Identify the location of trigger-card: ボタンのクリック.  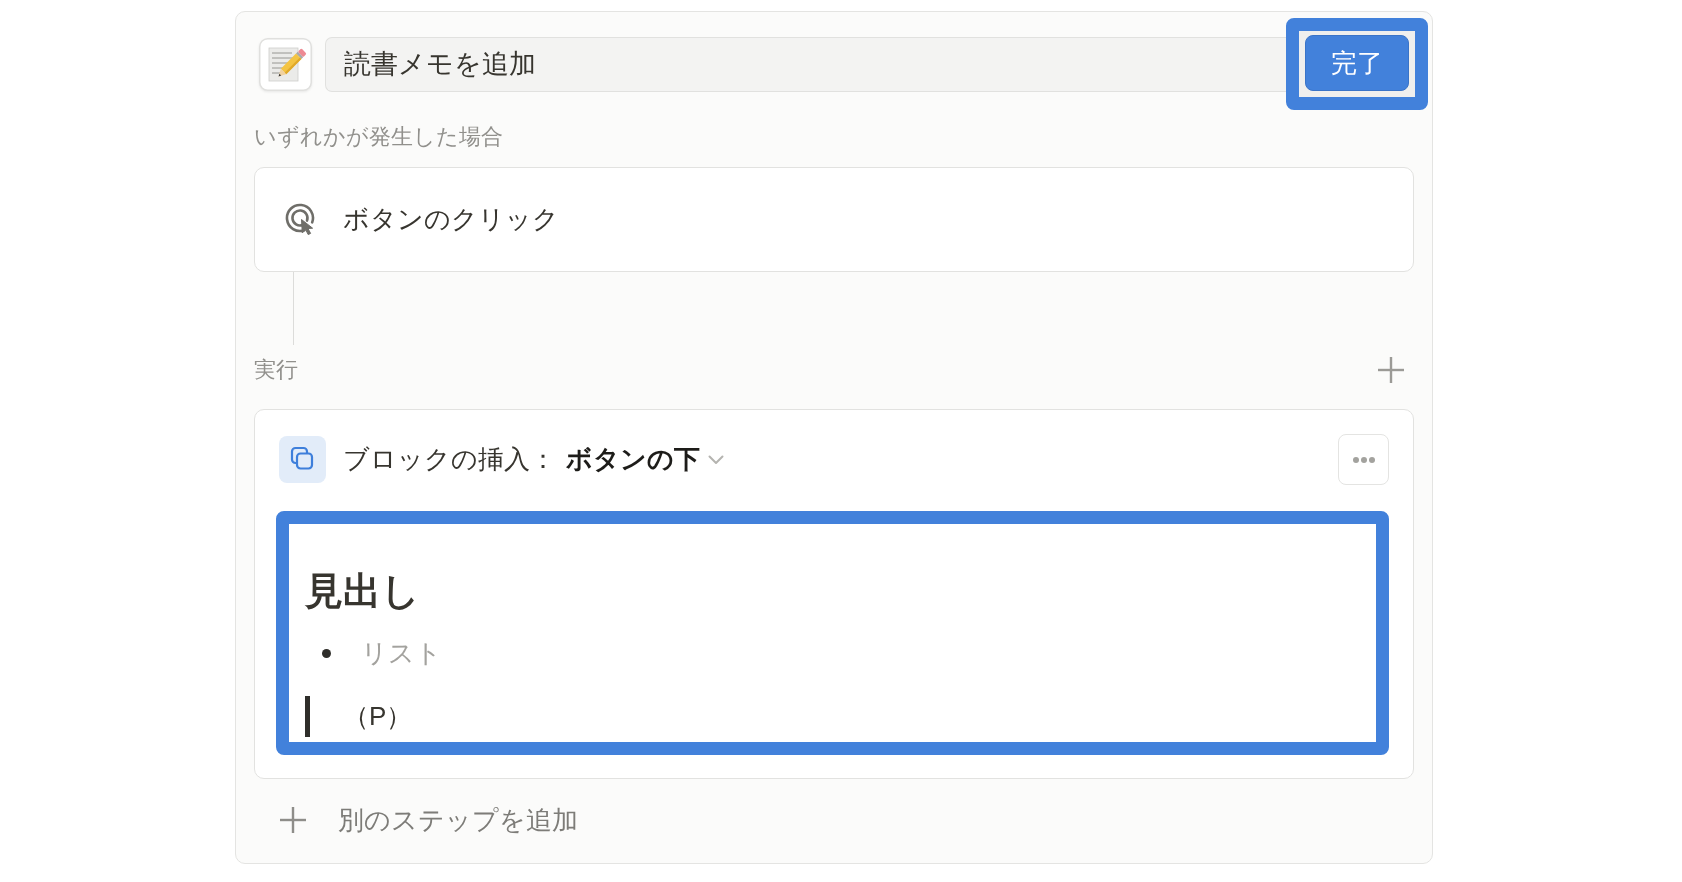
(834, 219).